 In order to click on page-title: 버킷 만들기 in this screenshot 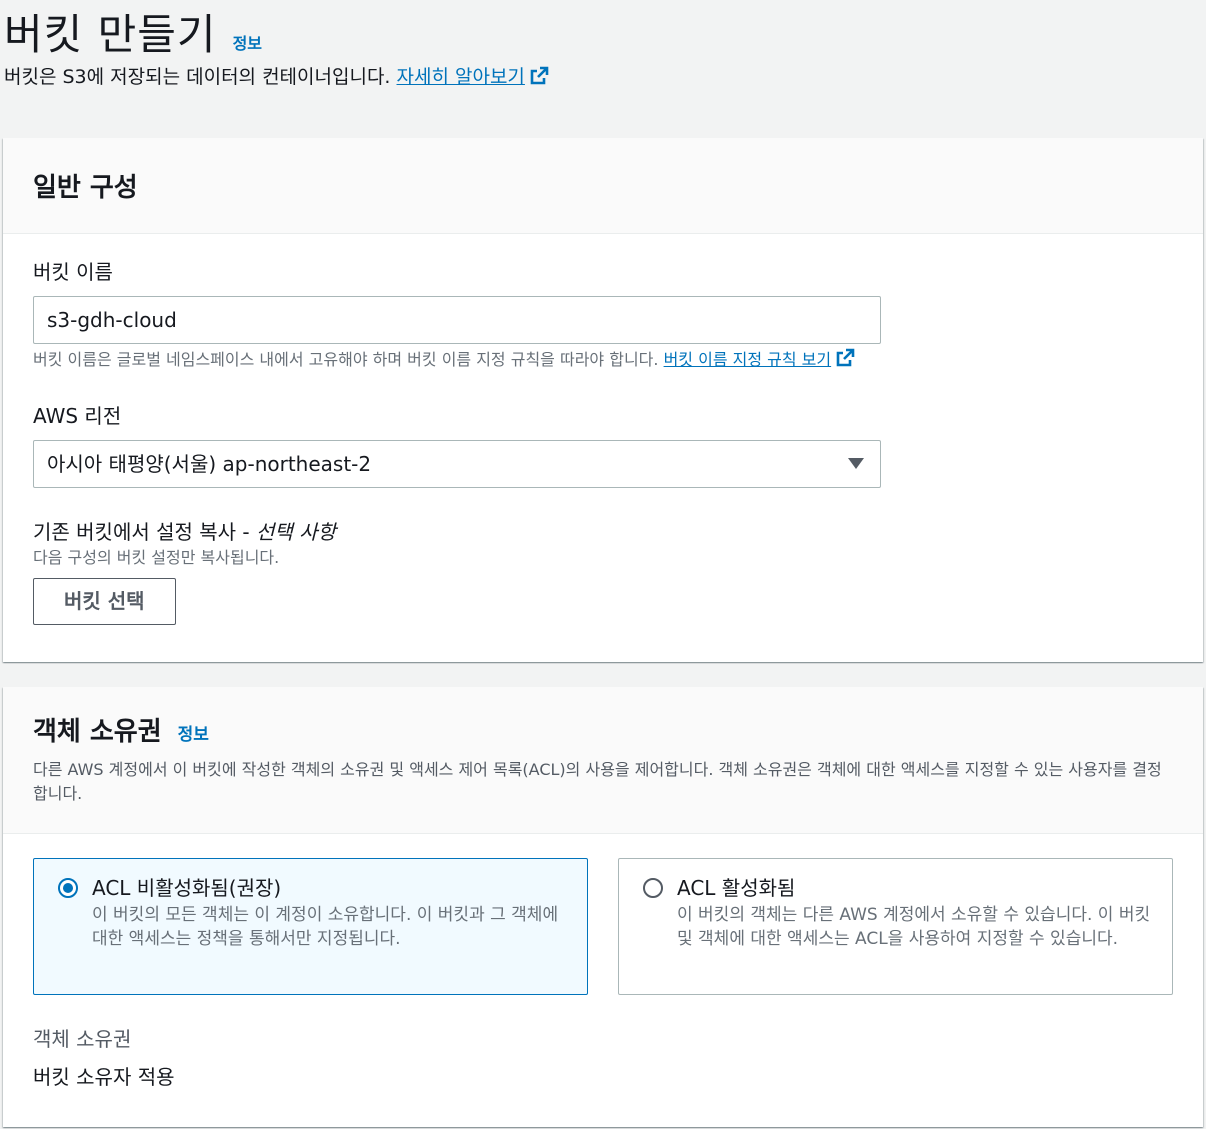, I will do `click(110, 34)`.